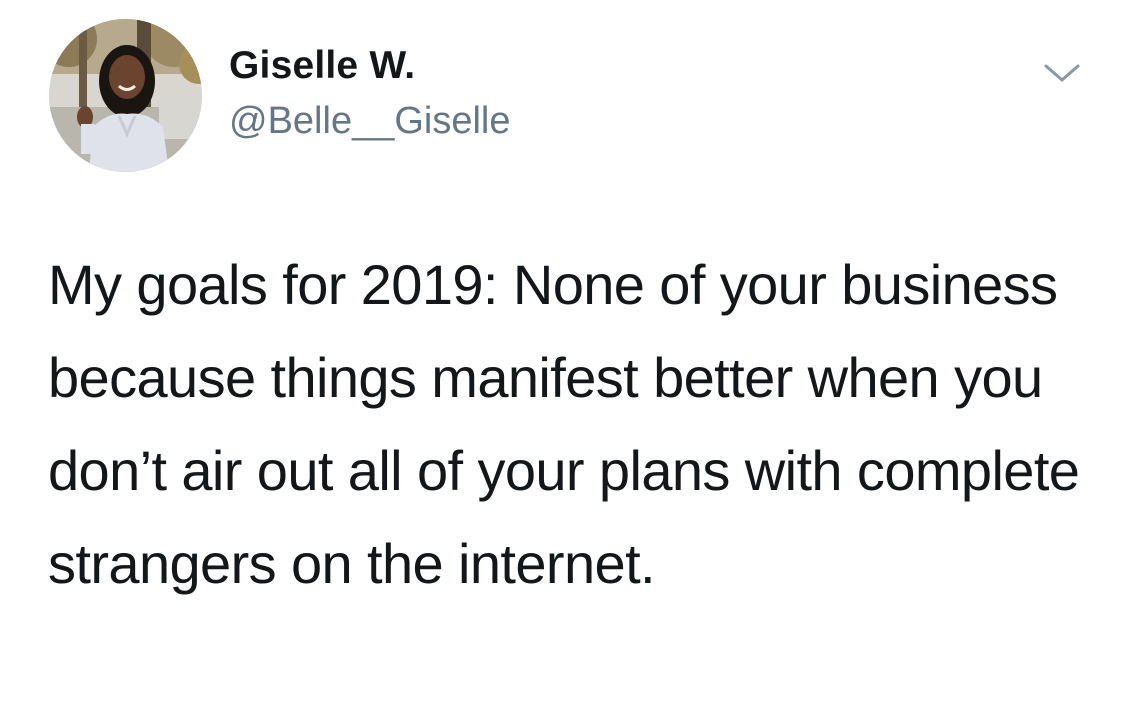  Describe the element at coordinates (370, 121) in the screenshot. I see `author-handle: @Belle__Giselle` at that location.